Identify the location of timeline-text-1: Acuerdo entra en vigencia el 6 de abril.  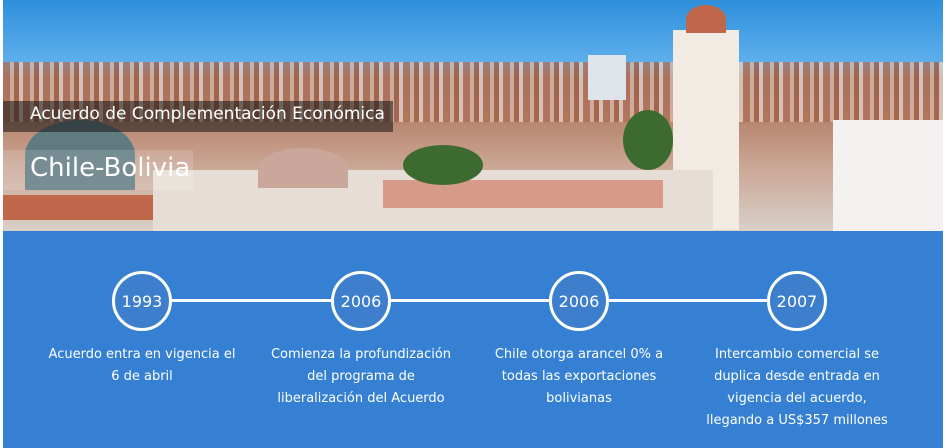
(142, 365).